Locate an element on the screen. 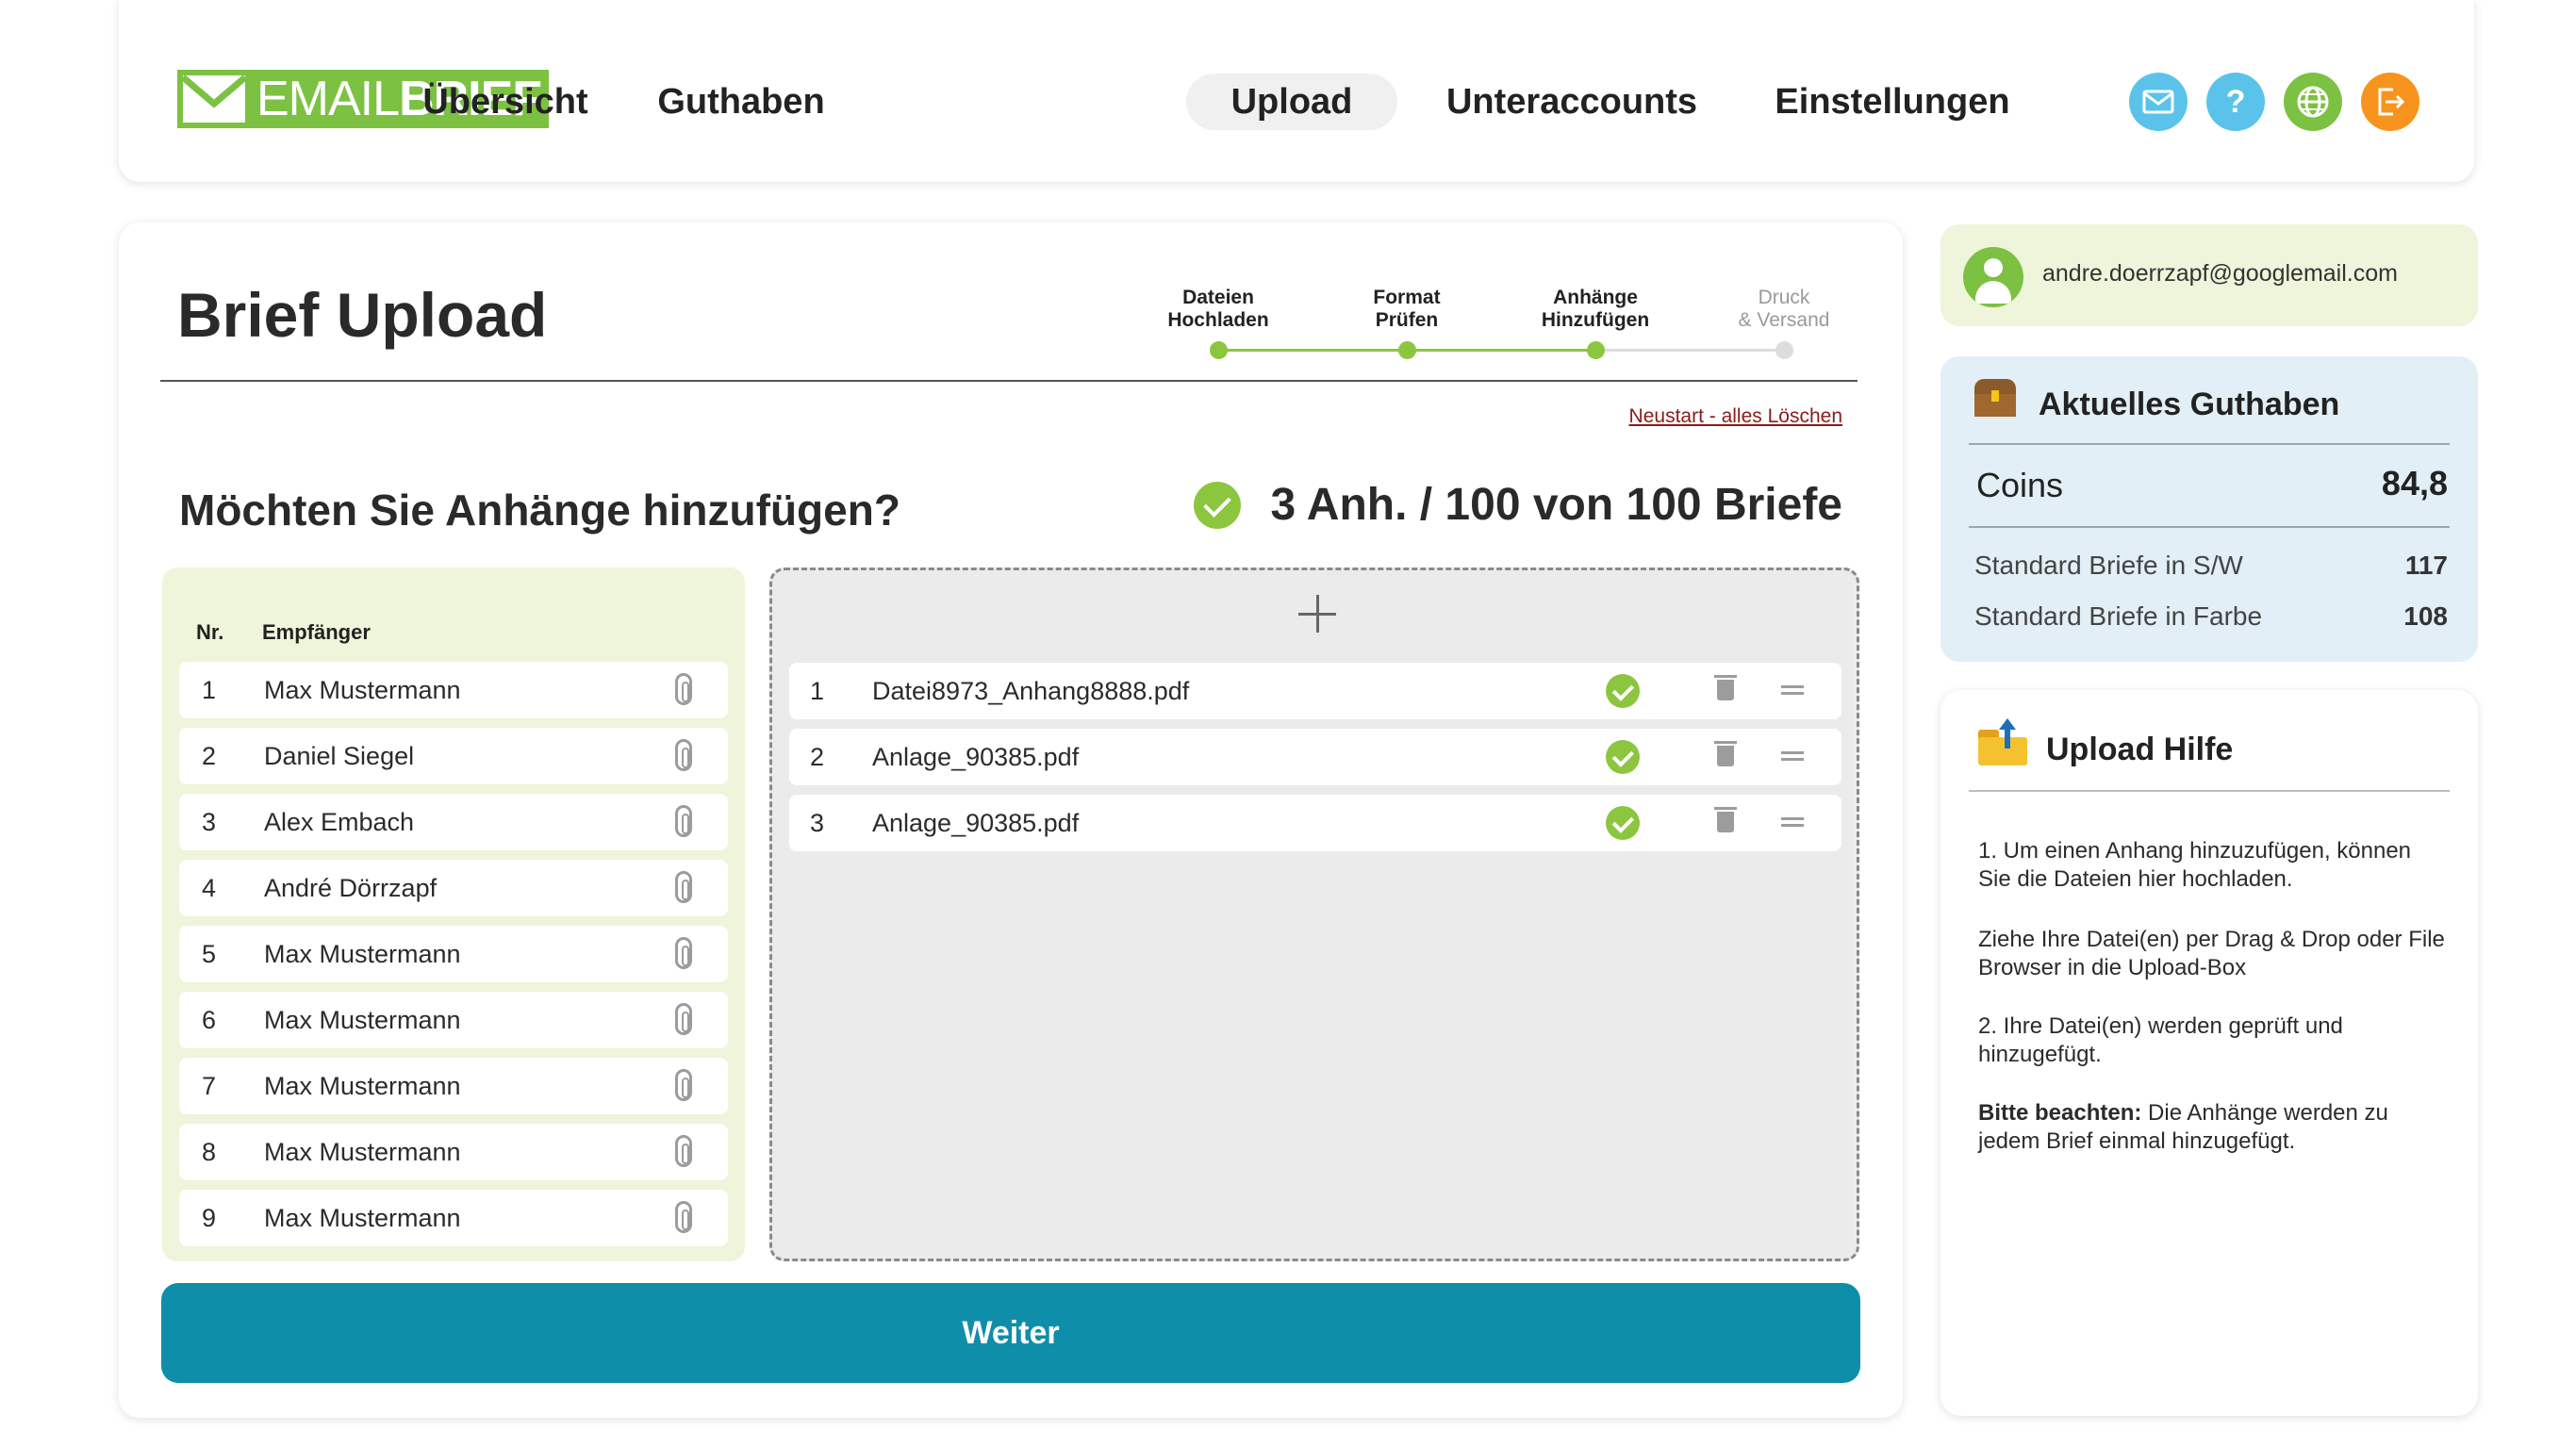 The height and width of the screenshot is (1448, 2576). globe-icon is located at coordinates (2313, 102).